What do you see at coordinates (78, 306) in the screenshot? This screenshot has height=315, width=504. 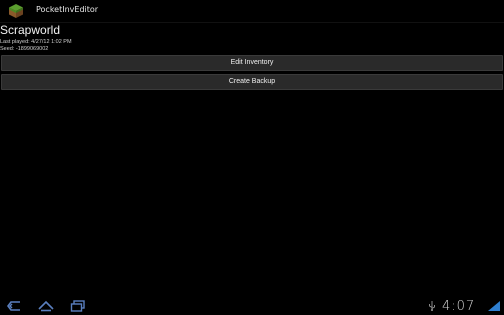 I see `recent-apps-icon` at bounding box center [78, 306].